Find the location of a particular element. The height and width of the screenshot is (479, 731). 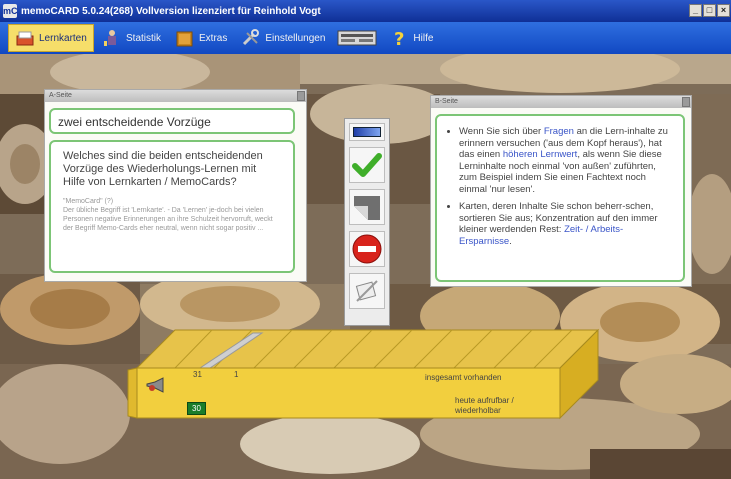

note-label: "MemoCard" (?) is located at coordinates (88, 201).